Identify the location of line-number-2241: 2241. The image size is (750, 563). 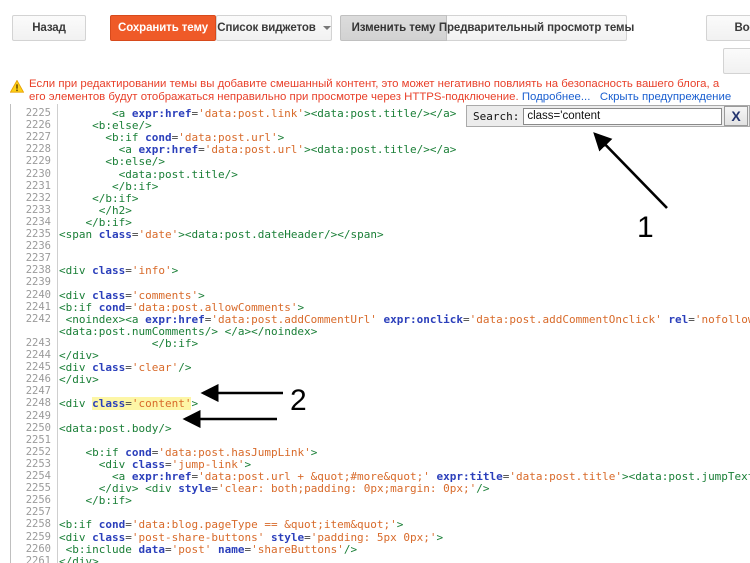
(38, 306).